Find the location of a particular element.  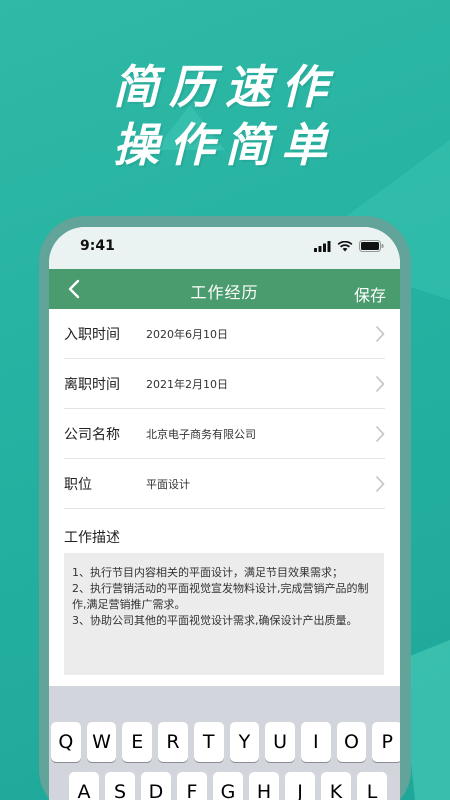

key-d: D is located at coordinates (156, 786).